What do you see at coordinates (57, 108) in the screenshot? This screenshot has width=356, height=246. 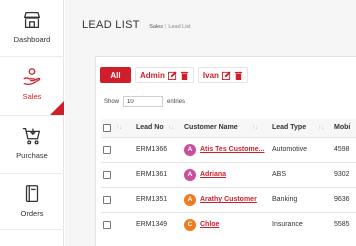 I see `active-indicator` at bounding box center [57, 108].